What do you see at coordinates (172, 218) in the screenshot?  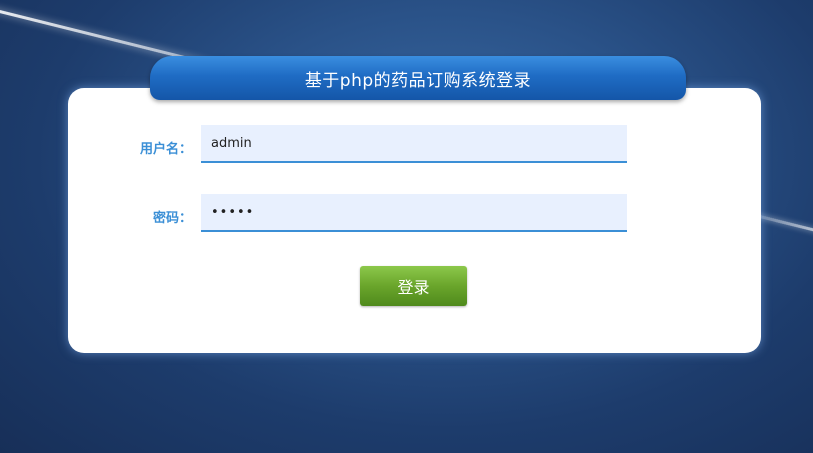 I see `password-label: 密码：` at bounding box center [172, 218].